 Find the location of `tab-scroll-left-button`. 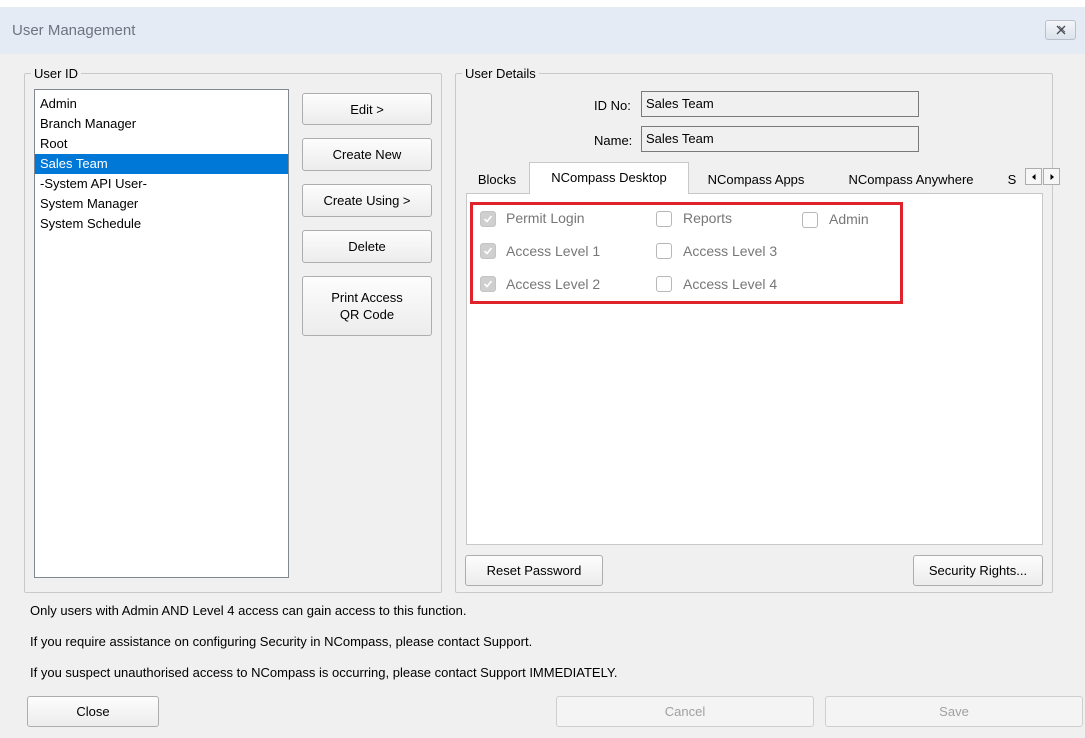

tab-scroll-left-button is located at coordinates (1033, 176).